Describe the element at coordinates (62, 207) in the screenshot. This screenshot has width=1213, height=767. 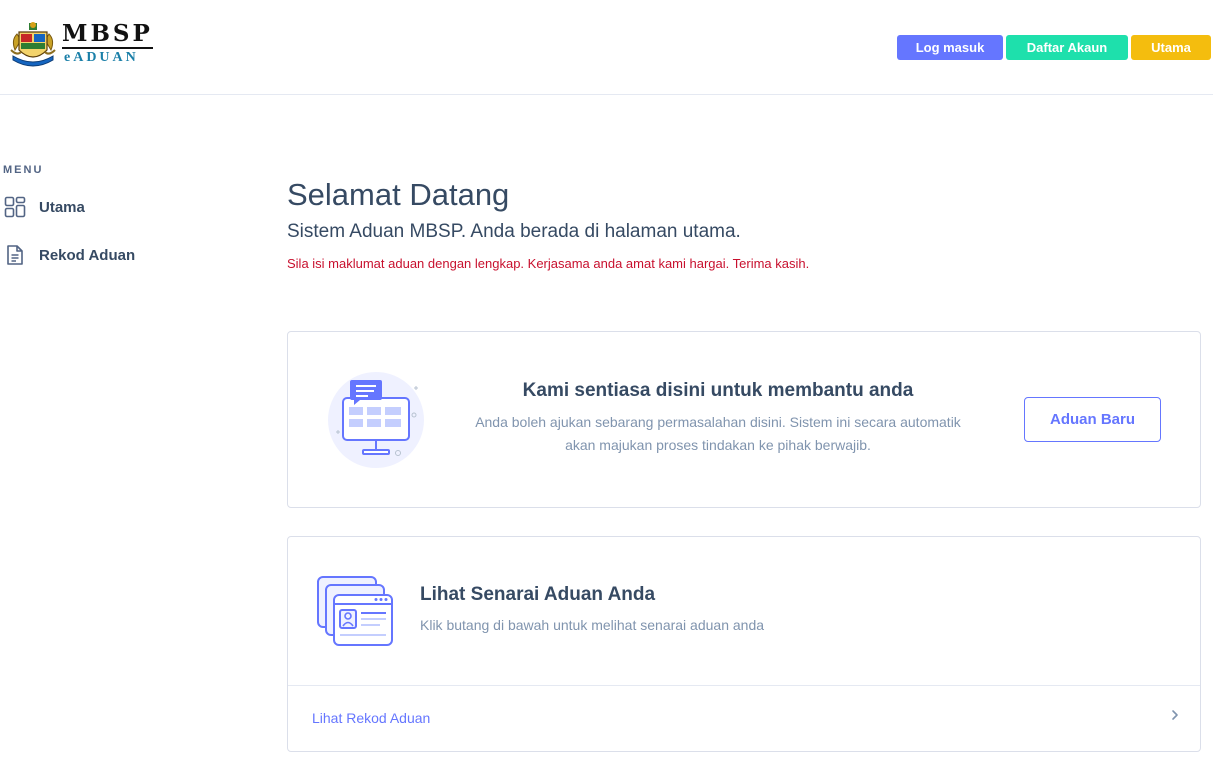
I see `sidebar-item-label: Utama` at that location.